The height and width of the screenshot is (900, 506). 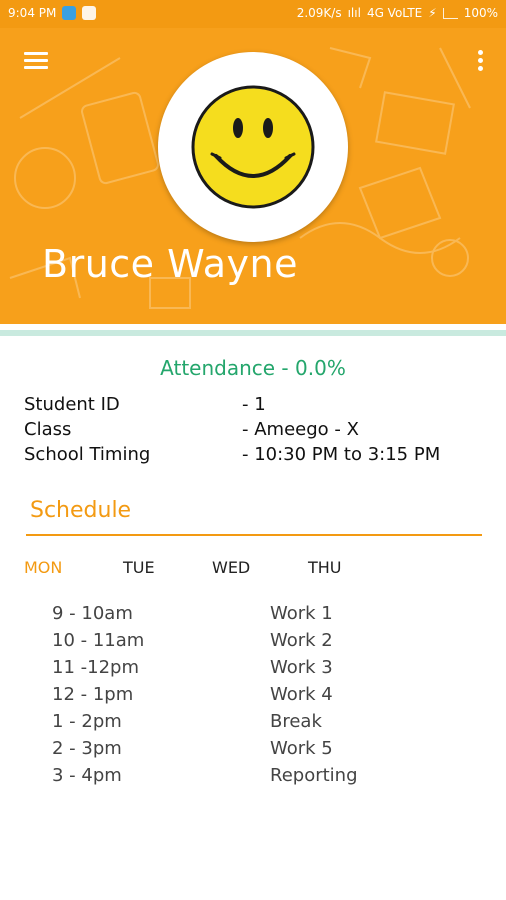 I want to click on slot-task: Work 5, so click(x=301, y=748).